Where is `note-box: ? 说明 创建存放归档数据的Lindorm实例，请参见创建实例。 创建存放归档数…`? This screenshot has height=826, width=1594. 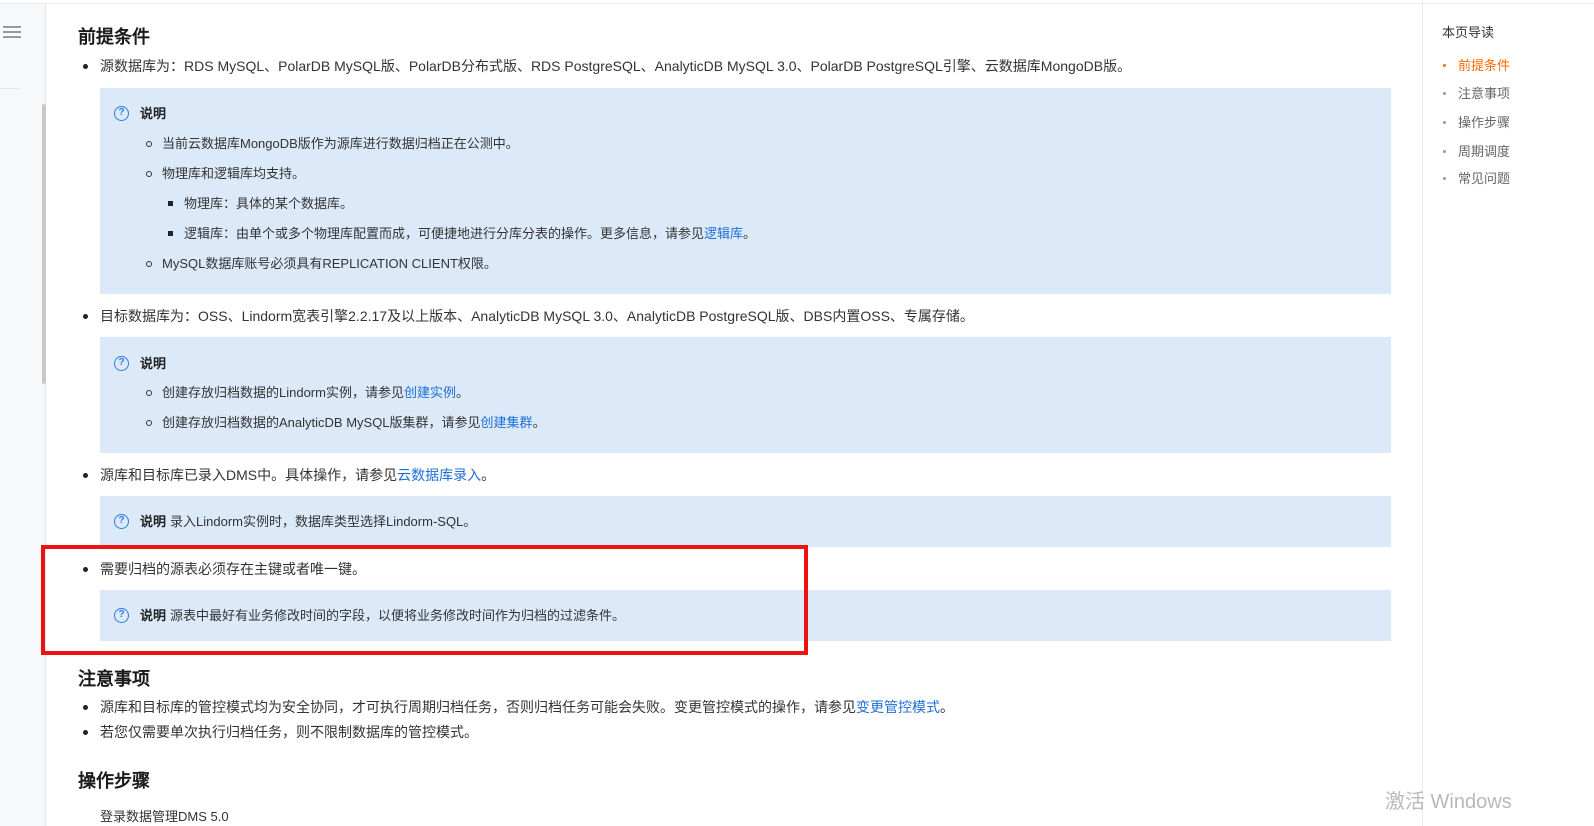
note-box: ? 说明 创建存放归档数据的Lindorm实例，请参见创建实例。 创建存放归档数… is located at coordinates (745, 395).